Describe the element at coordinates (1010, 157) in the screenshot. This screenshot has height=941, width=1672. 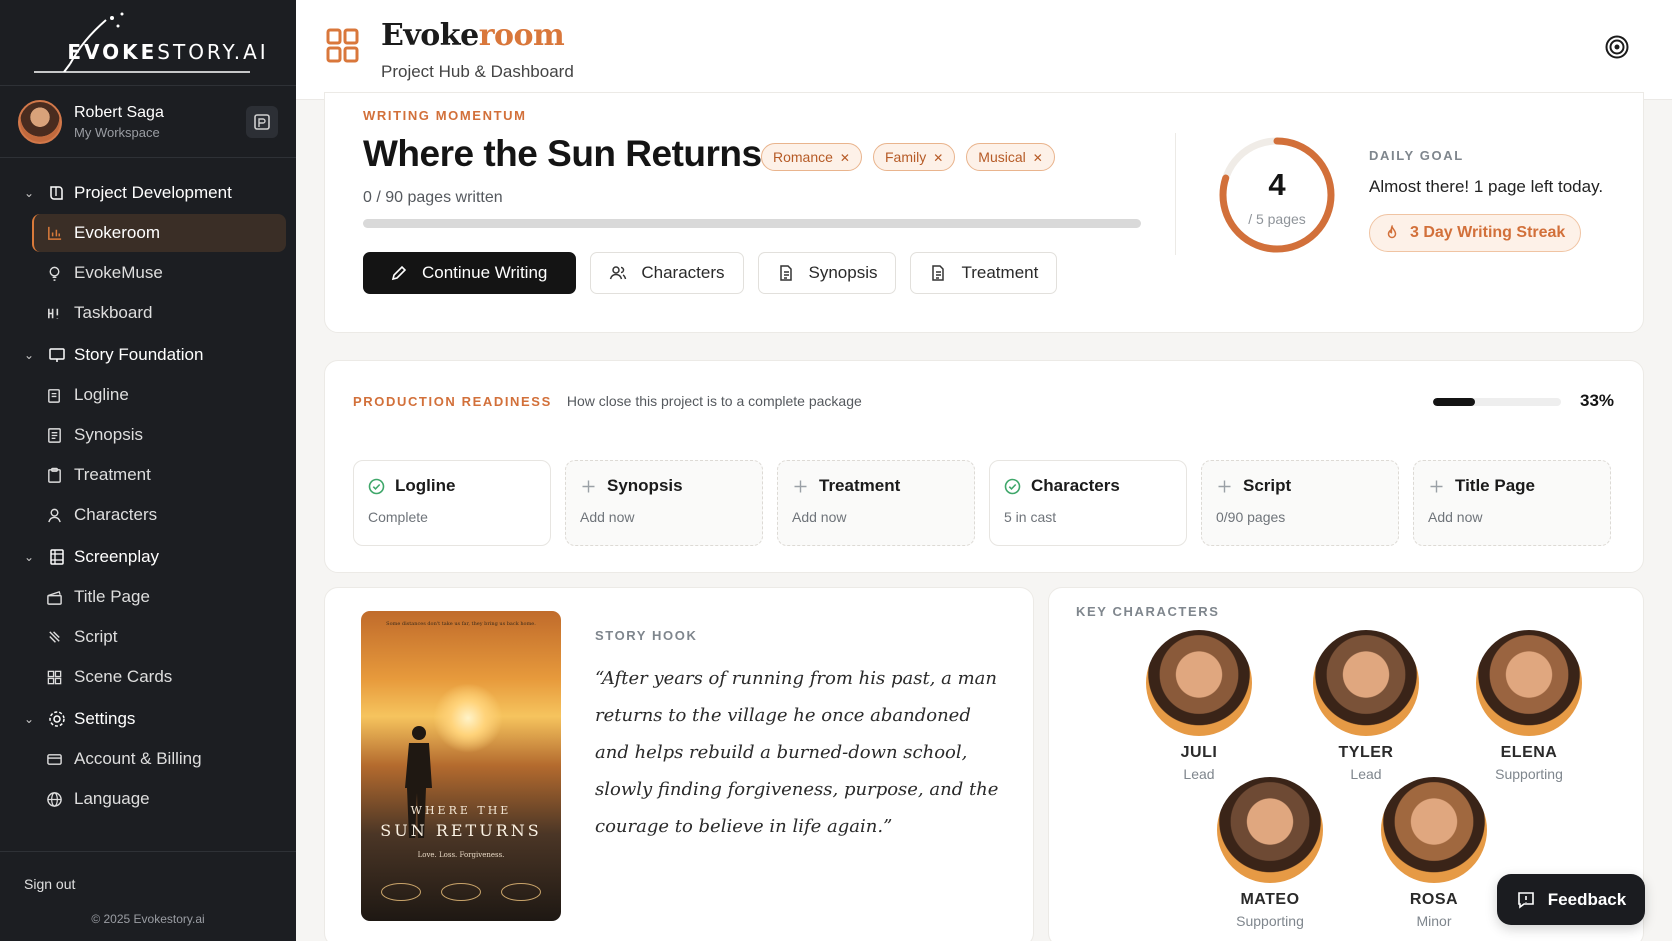
I see `genre-tag: Musical ✕` at that location.